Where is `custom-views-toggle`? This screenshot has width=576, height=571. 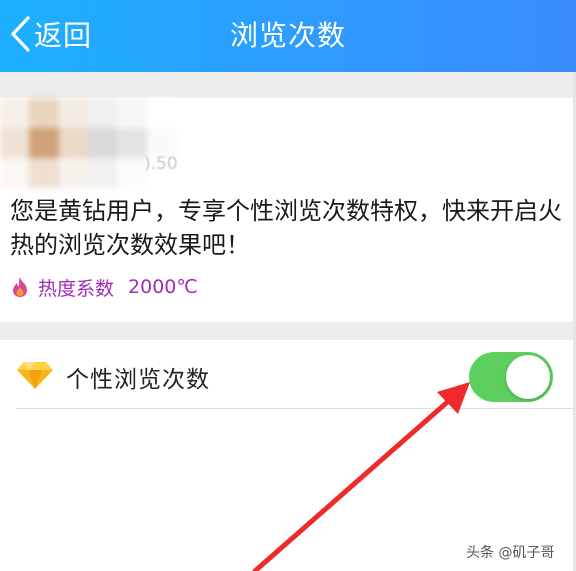 custom-views-toggle is located at coordinates (511, 377).